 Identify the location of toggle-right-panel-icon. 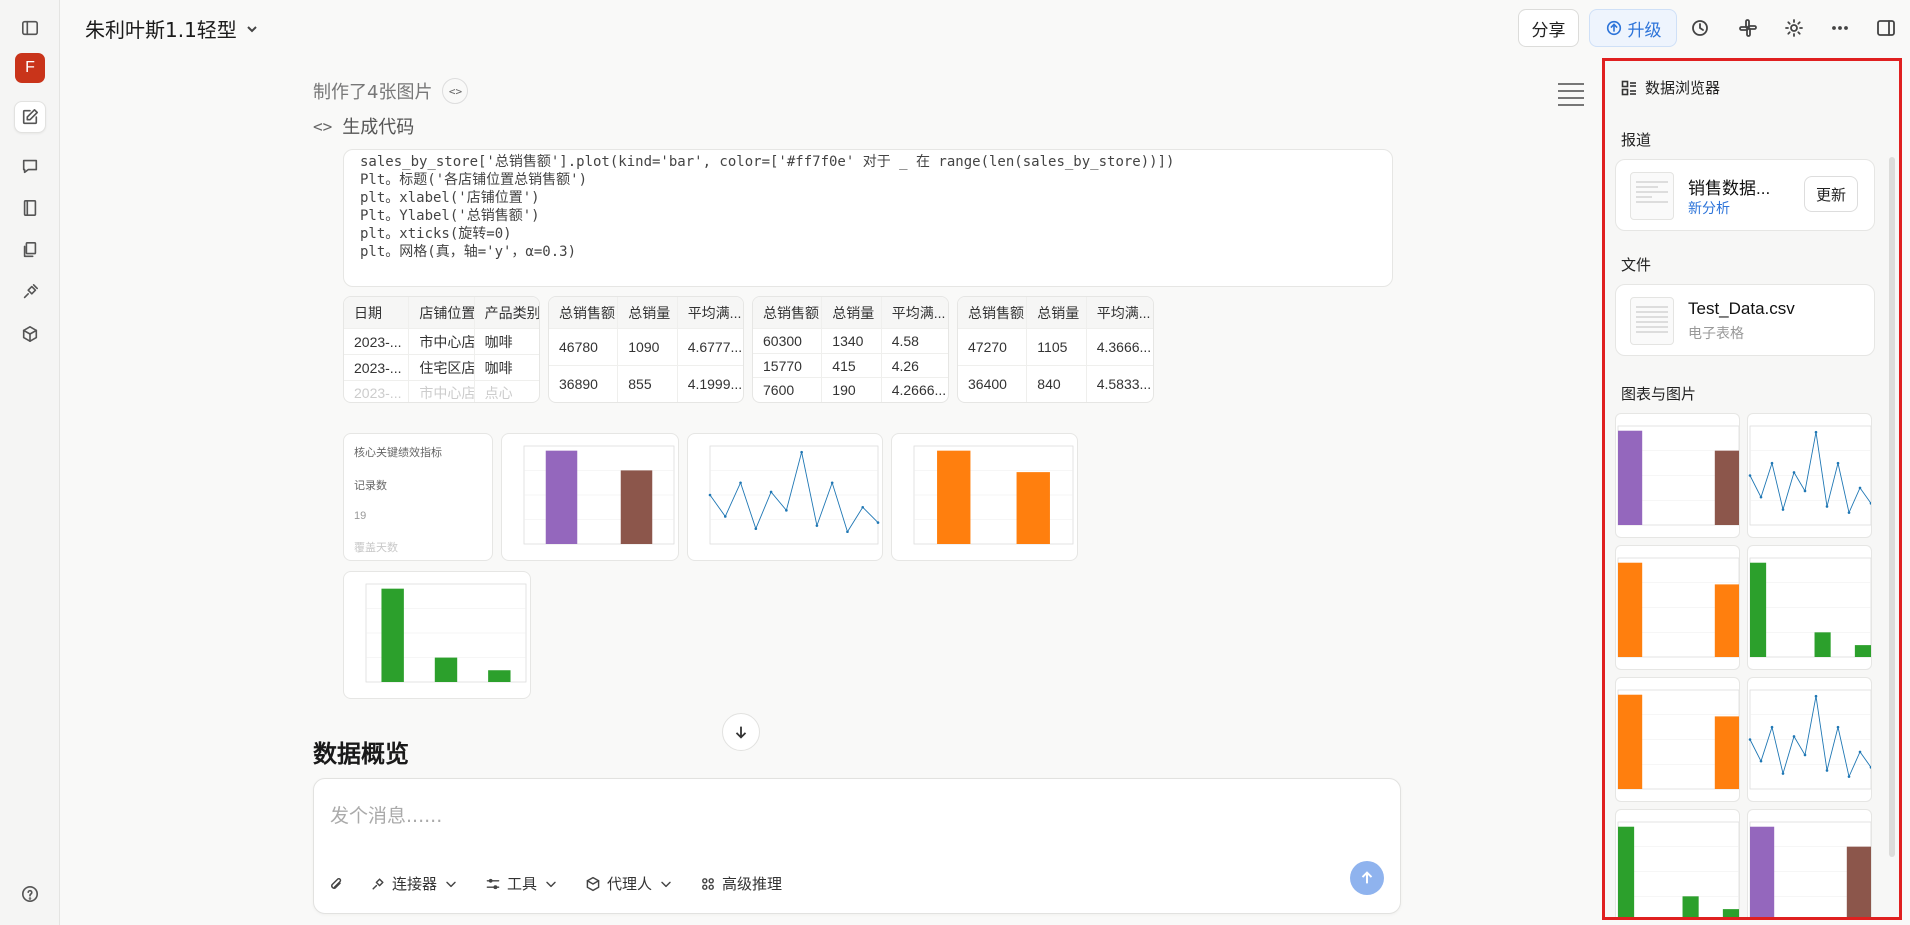
(1886, 28).